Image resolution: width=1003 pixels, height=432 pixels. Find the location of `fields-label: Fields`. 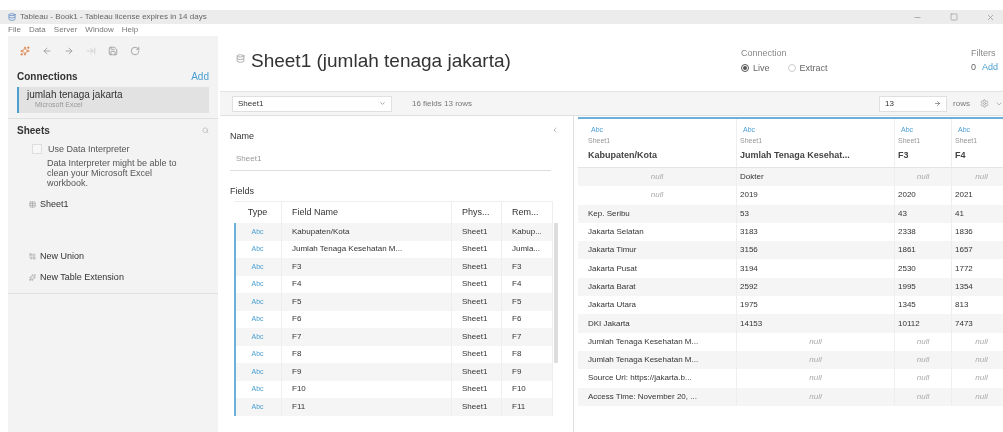

fields-label: Fields is located at coordinates (242, 191).